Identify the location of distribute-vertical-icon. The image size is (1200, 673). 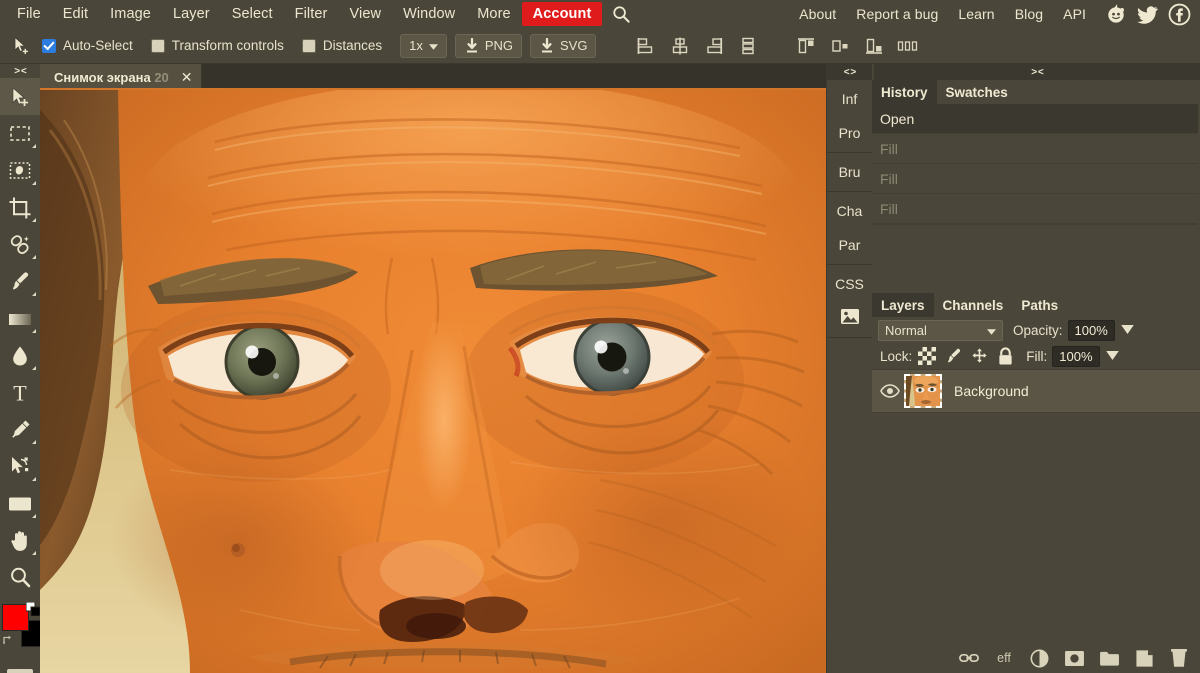
(748, 46).